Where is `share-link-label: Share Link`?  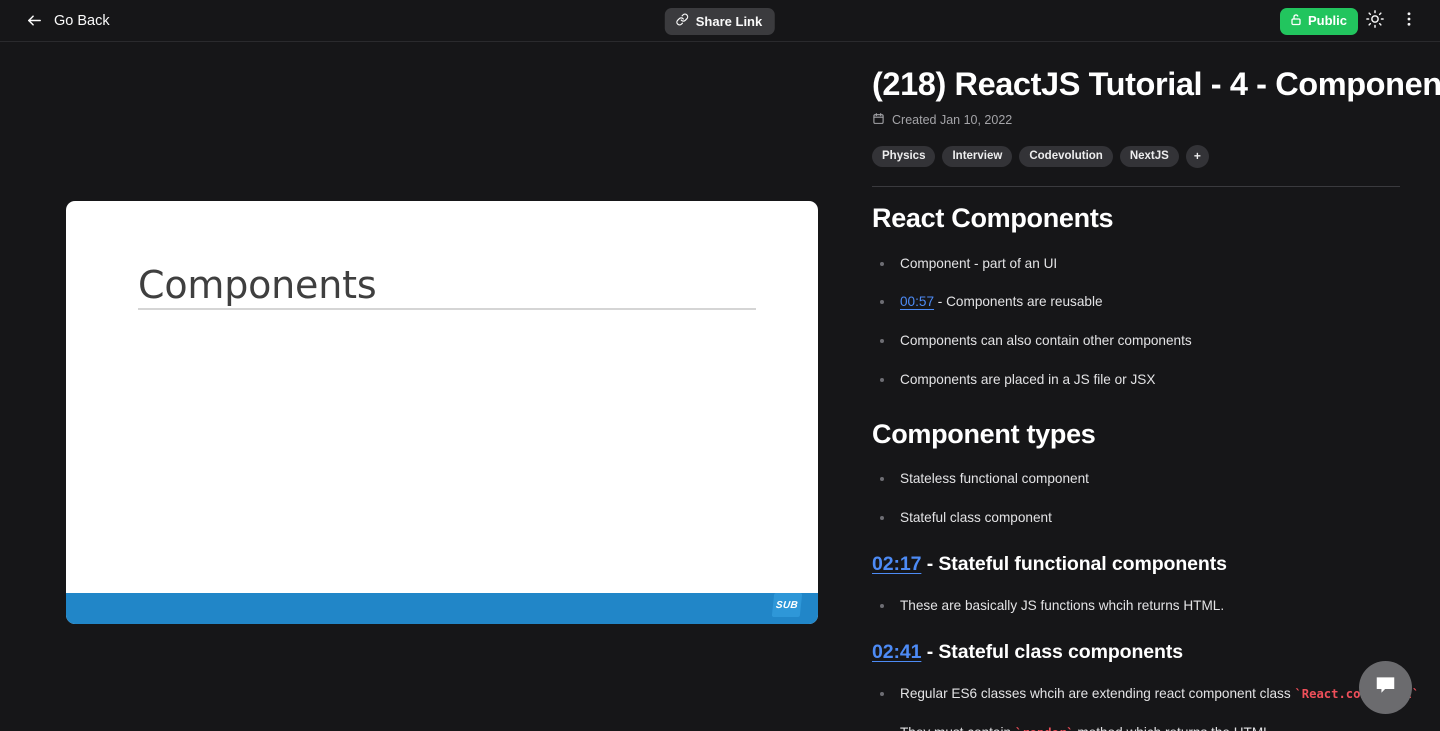
share-link-label: Share Link is located at coordinates (729, 21).